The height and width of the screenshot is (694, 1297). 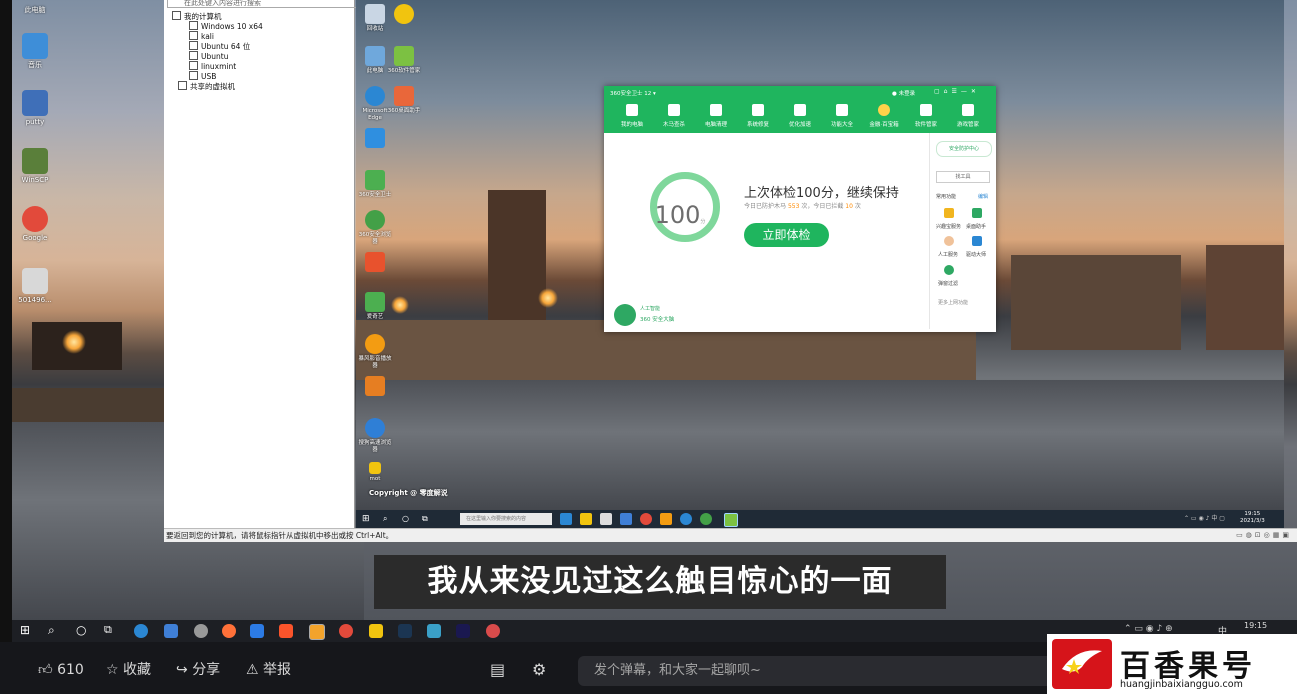 I want to click on guest-icon-mot: mot, so click(x=375, y=472).